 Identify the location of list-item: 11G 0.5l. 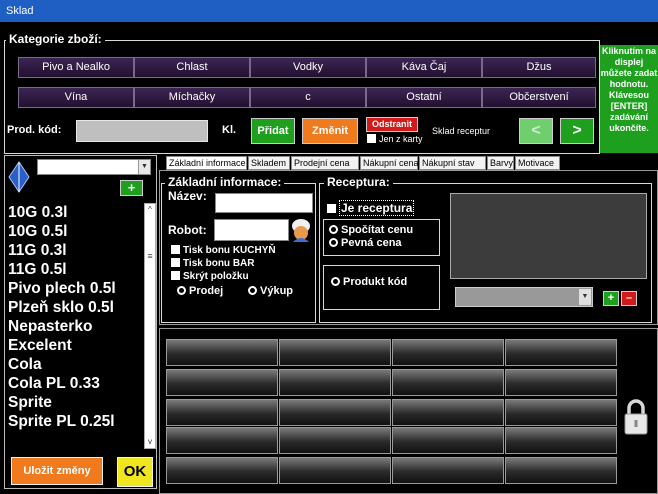
(76, 269).